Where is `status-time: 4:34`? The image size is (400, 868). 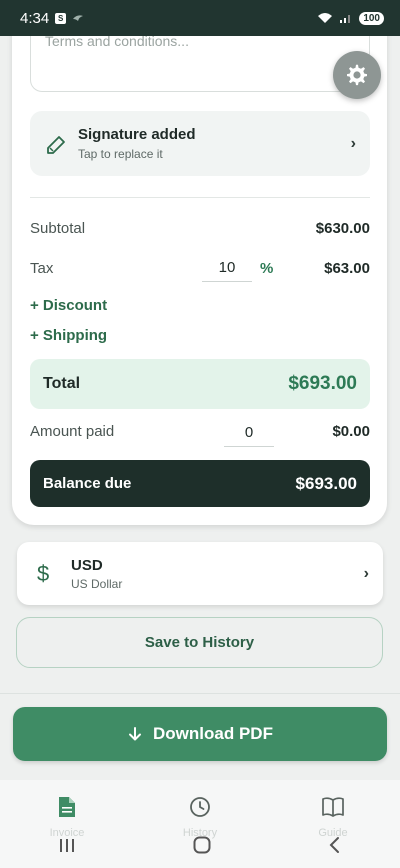 status-time: 4:34 is located at coordinates (35, 18).